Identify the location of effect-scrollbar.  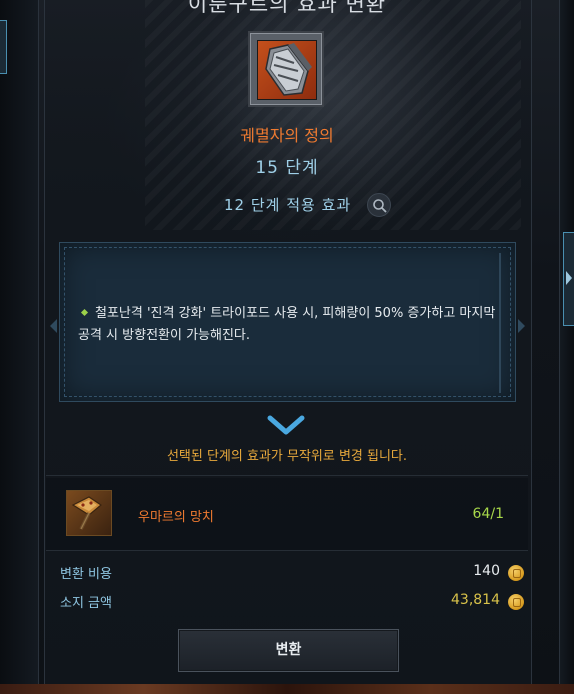
(500, 323).